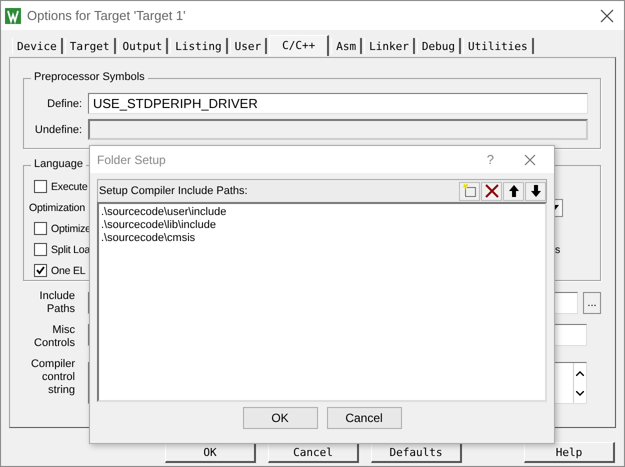 Image resolution: width=625 pixels, height=467 pixels. Describe the element at coordinates (68, 270) in the screenshot. I see `checkbox-label: One EL` at that location.